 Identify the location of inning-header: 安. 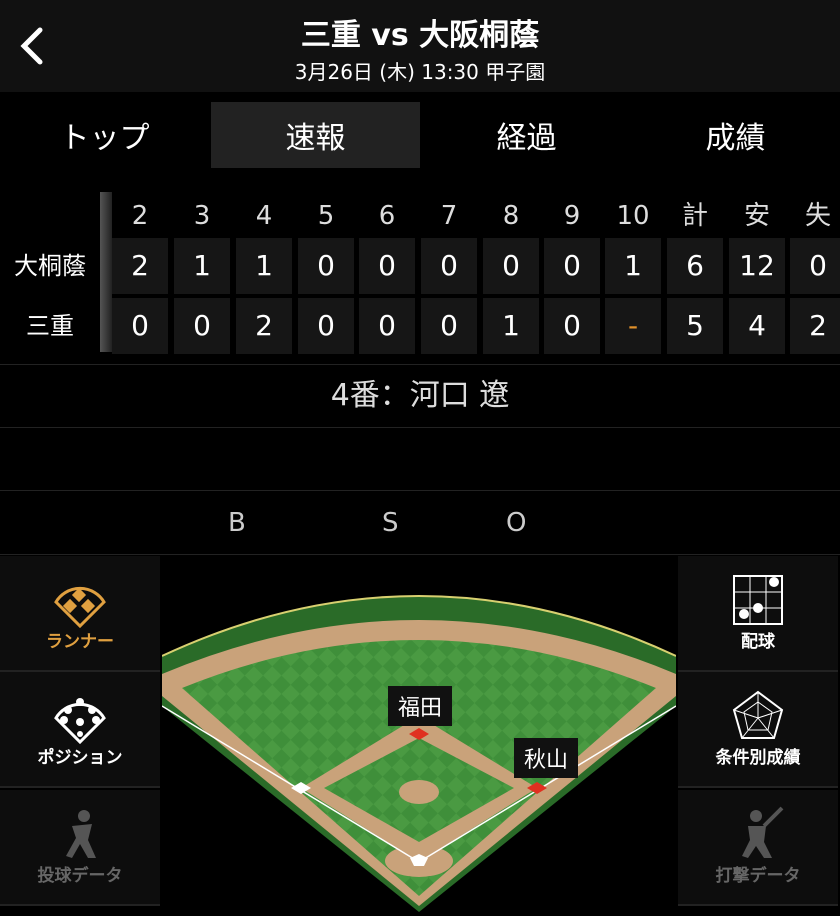
(756, 216).